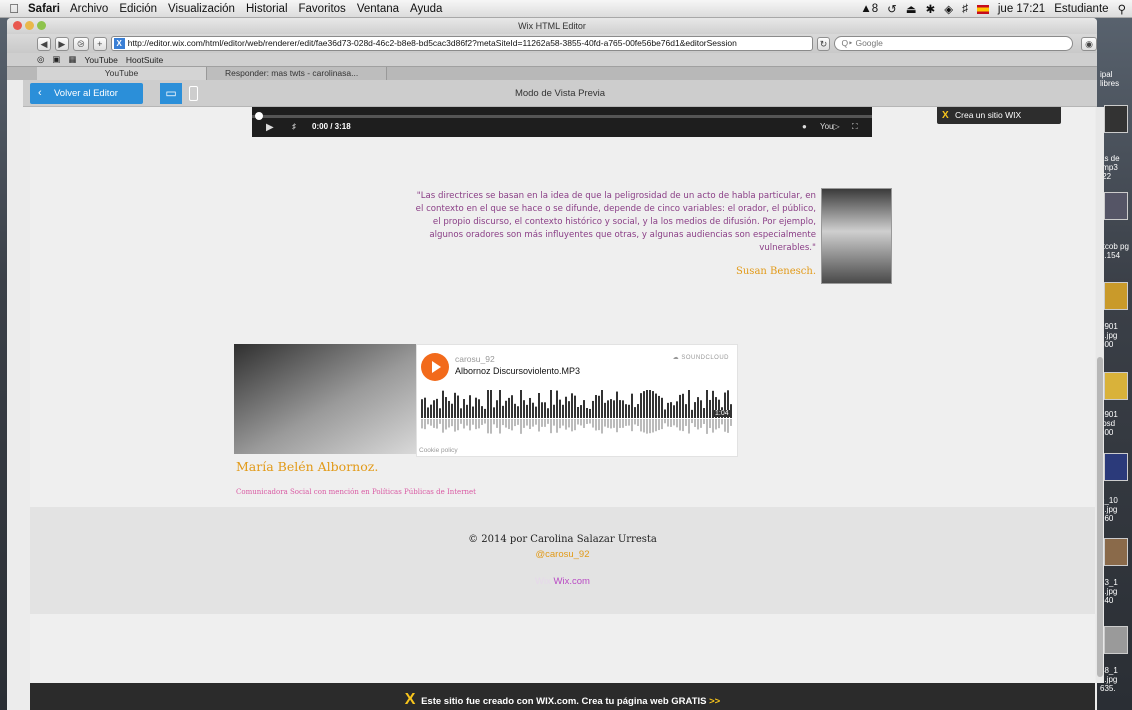 This screenshot has height=710, width=1132. Describe the element at coordinates (270, 127) in the screenshot. I see `play-icon: ▶` at that location.